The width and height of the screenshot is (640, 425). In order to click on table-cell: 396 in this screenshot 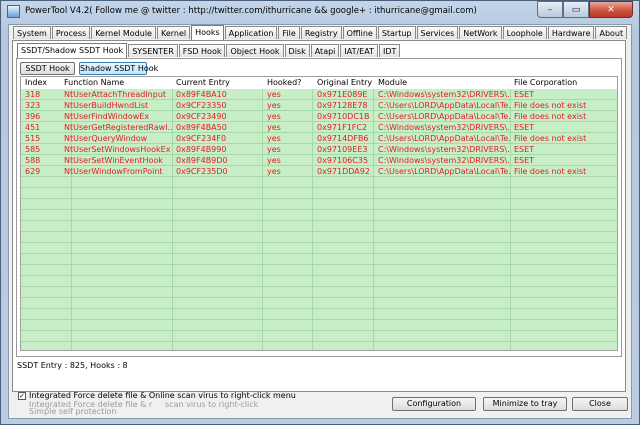, I will do `click(33, 116)`.